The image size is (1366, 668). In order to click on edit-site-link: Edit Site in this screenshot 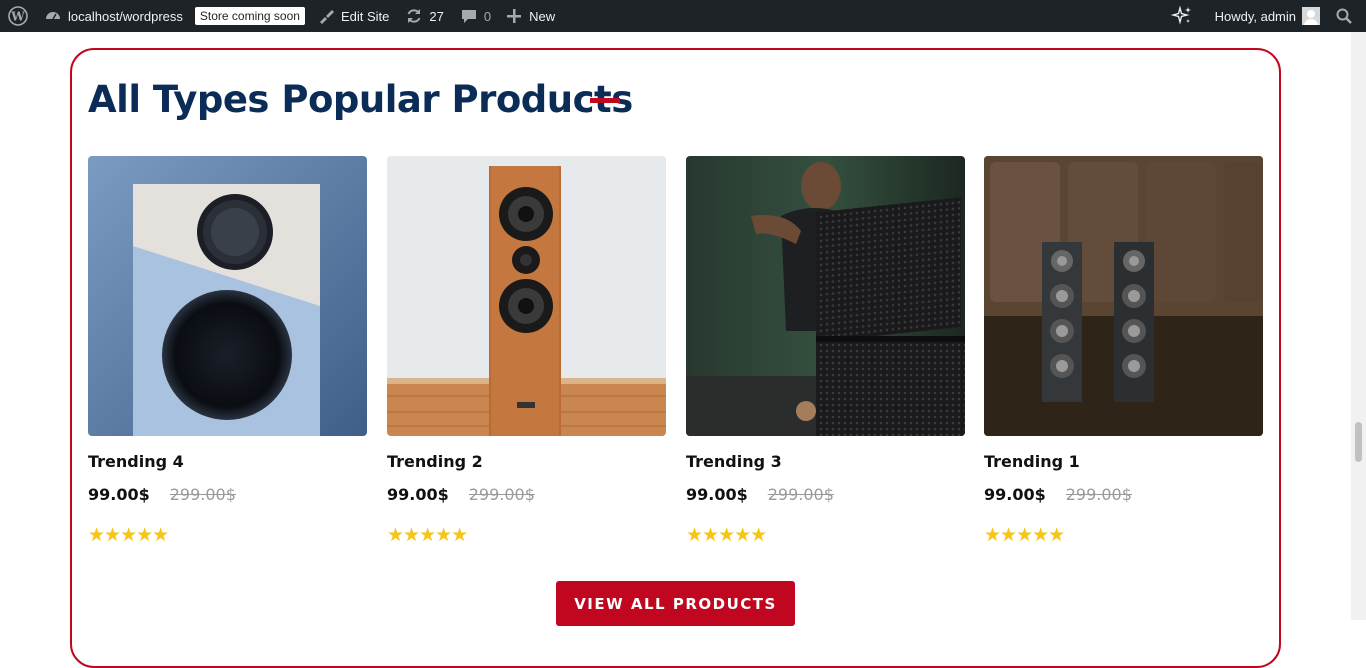, I will do `click(353, 16)`.